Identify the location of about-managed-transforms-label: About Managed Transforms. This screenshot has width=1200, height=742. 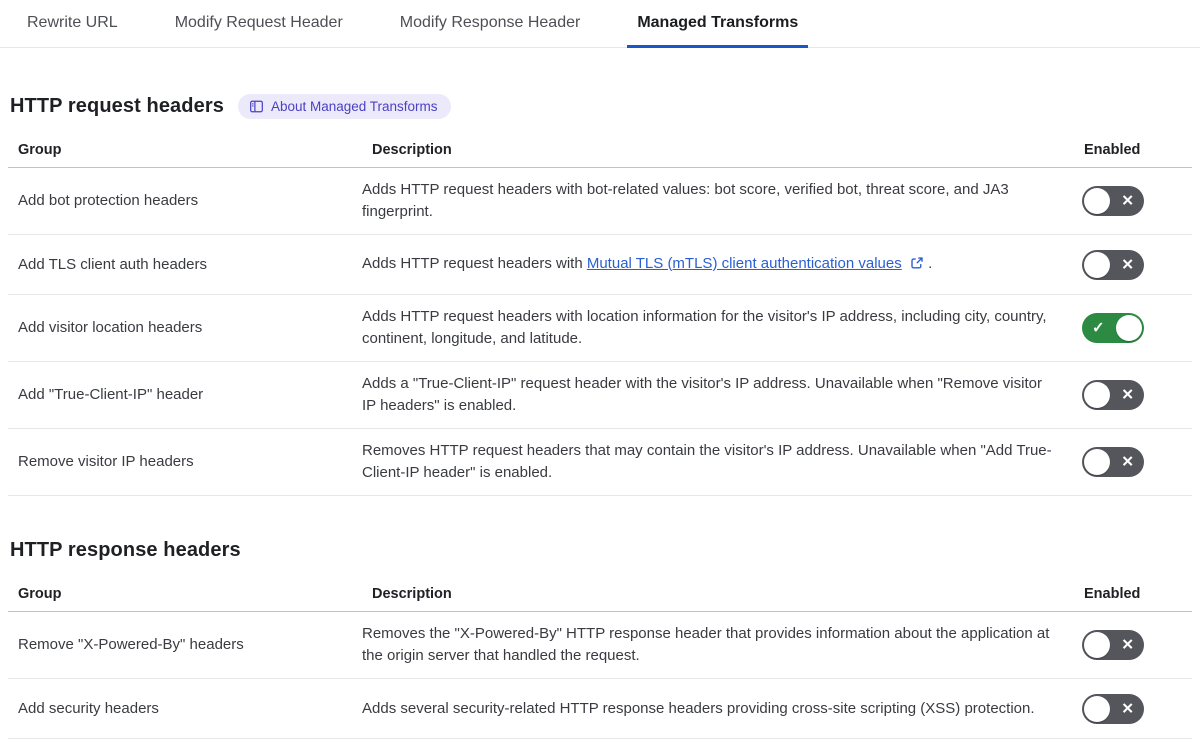
(354, 106).